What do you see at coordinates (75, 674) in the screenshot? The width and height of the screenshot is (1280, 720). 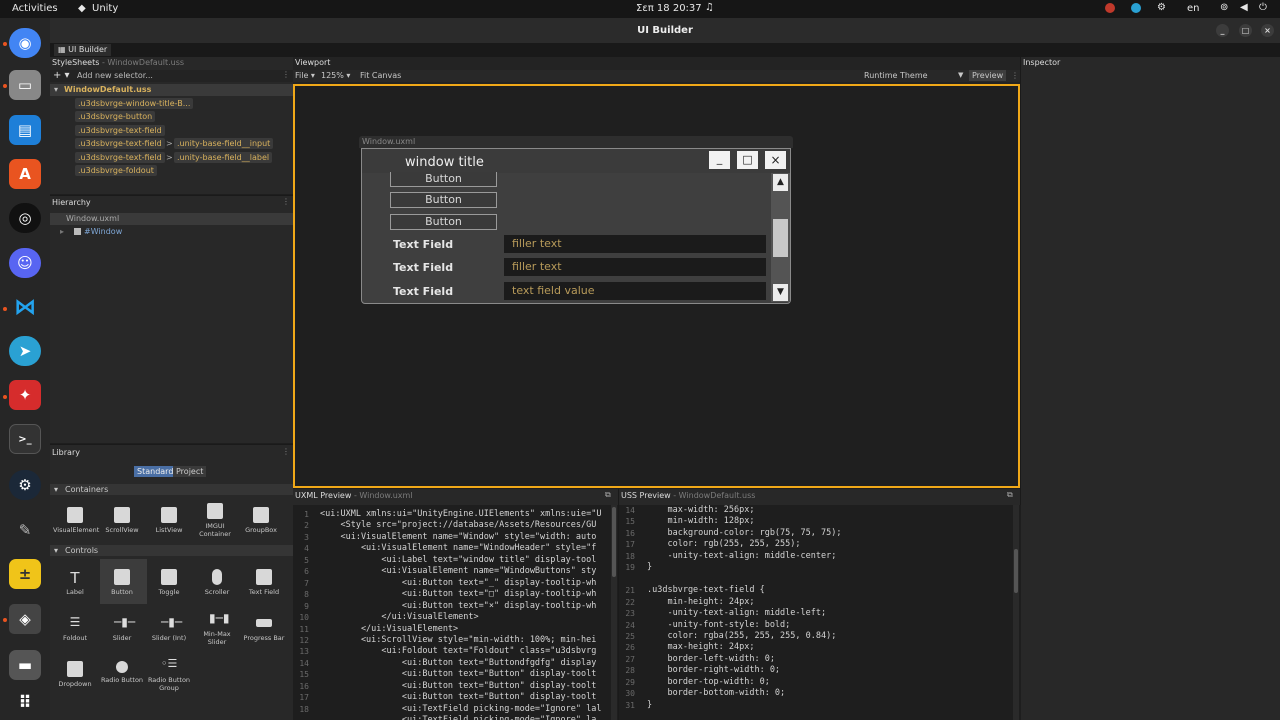 I see `library-item-dropdown: Dropdown` at bounding box center [75, 674].